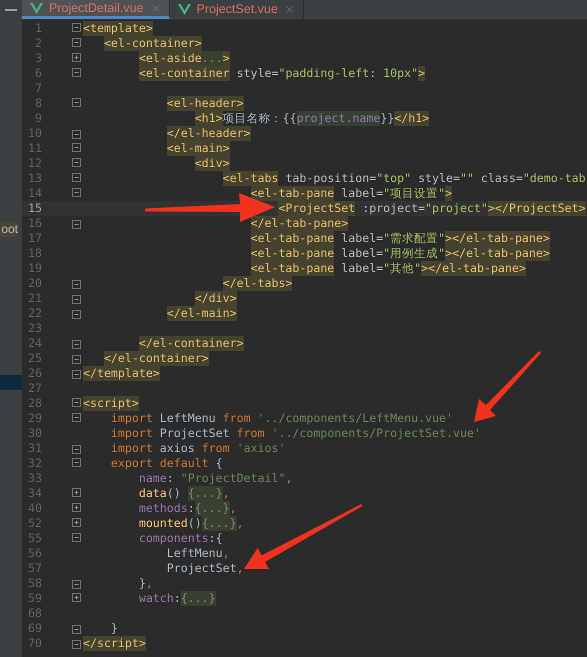 This screenshot has height=657, width=587. Describe the element at coordinates (414, 253) in the screenshot. I see `code-string: "用例生成"` at that location.